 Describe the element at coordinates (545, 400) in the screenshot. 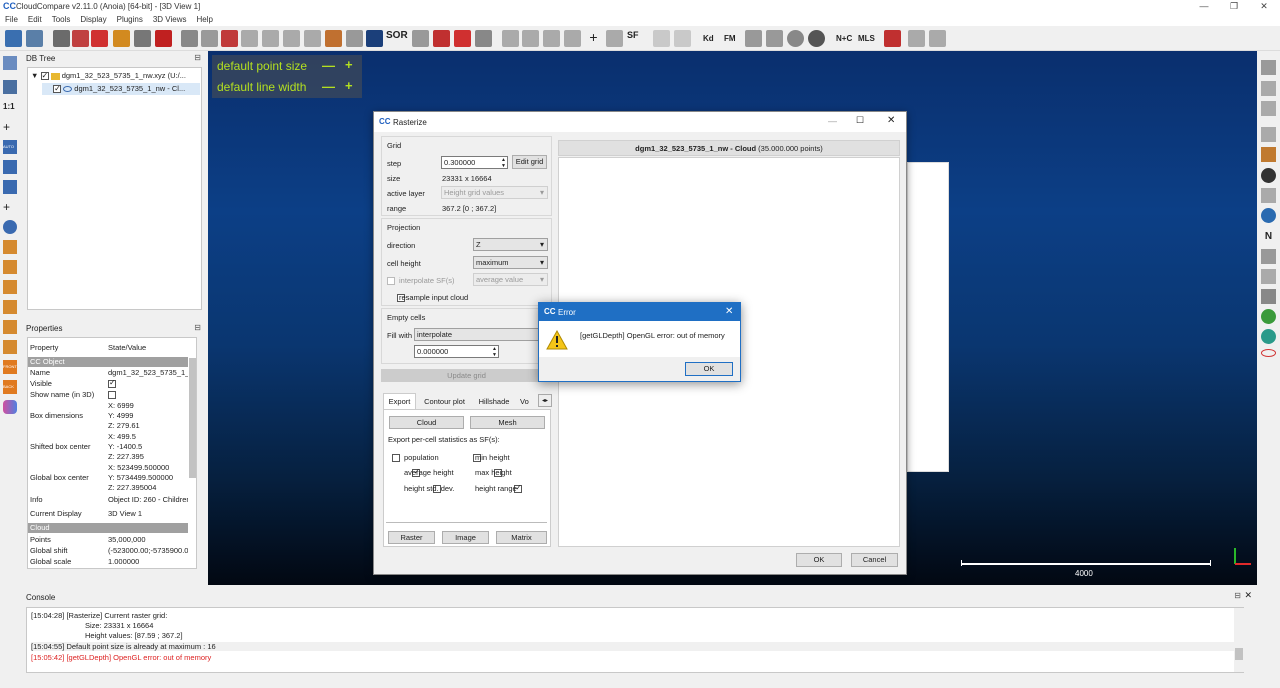

I see `tab-scroll-arrows-icon: ◂▸` at that location.